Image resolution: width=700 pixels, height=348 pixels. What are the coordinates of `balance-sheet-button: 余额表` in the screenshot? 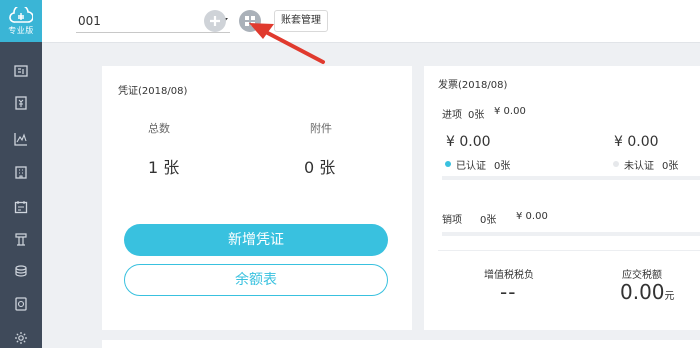 It's located at (256, 280).